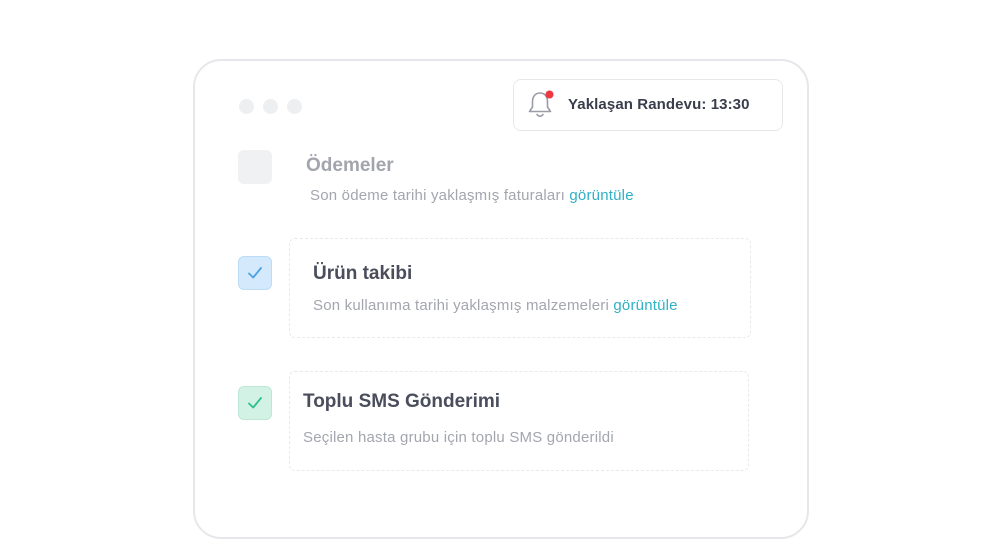 The width and height of the screenshot is (1000, 539). I want to click on appointment-notification: Yaklaşan Randevu: 13:30, so click(648, 105).